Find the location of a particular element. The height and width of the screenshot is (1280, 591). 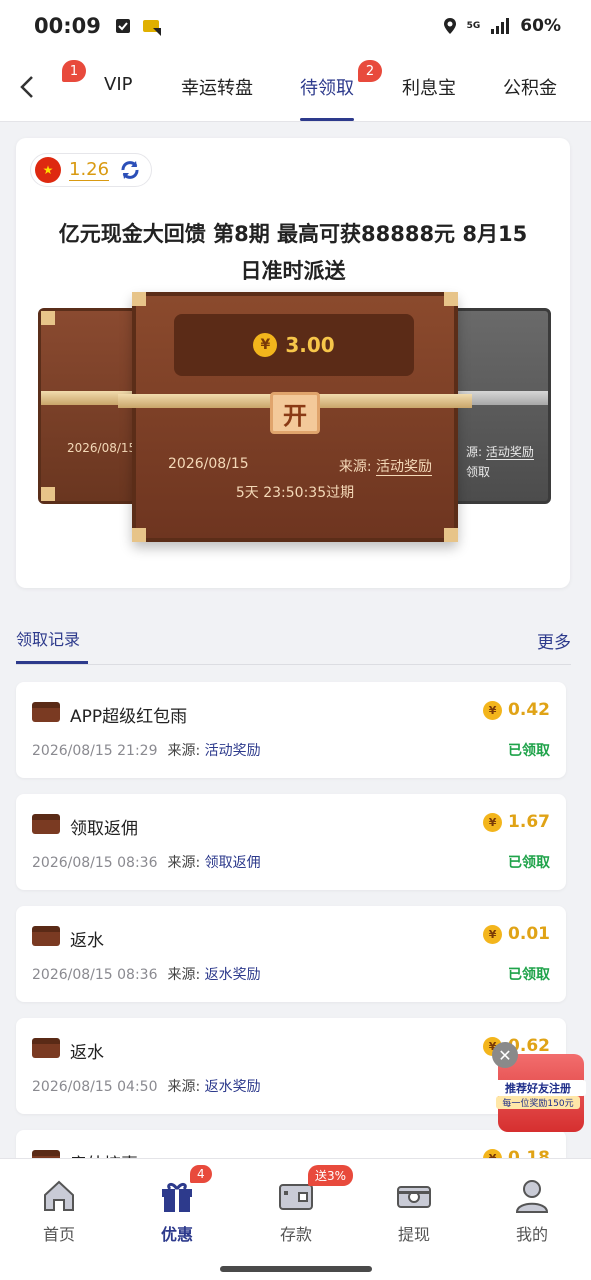

record-meta: 2026/08/15 04:50 来源: 返水奖励 is located at coordinates (146, 1086).